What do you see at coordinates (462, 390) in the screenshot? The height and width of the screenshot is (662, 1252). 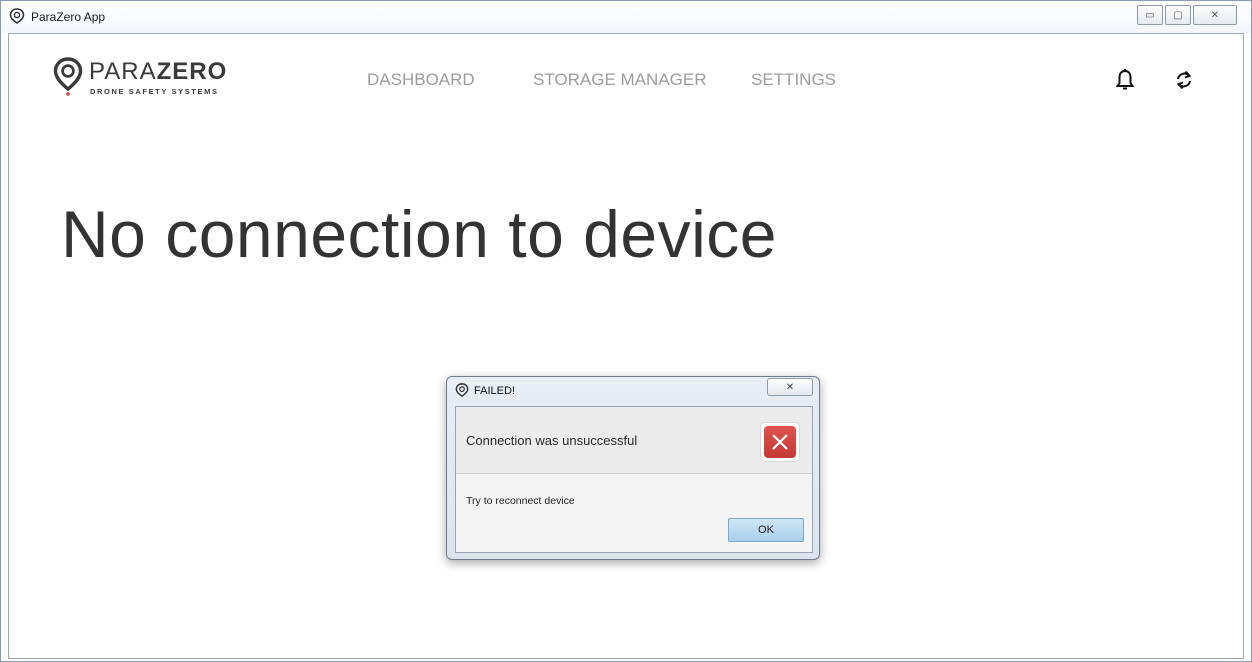 I see `dialog-app-icon` at bounding box center [462, 390].